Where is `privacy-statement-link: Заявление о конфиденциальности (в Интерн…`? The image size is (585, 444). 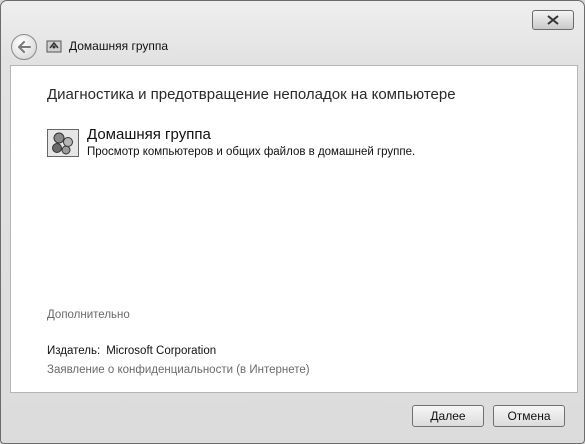
privacy-statement-link: Заявление о конфиденциальности (в Интерн… is located at coordinates (178, 370).